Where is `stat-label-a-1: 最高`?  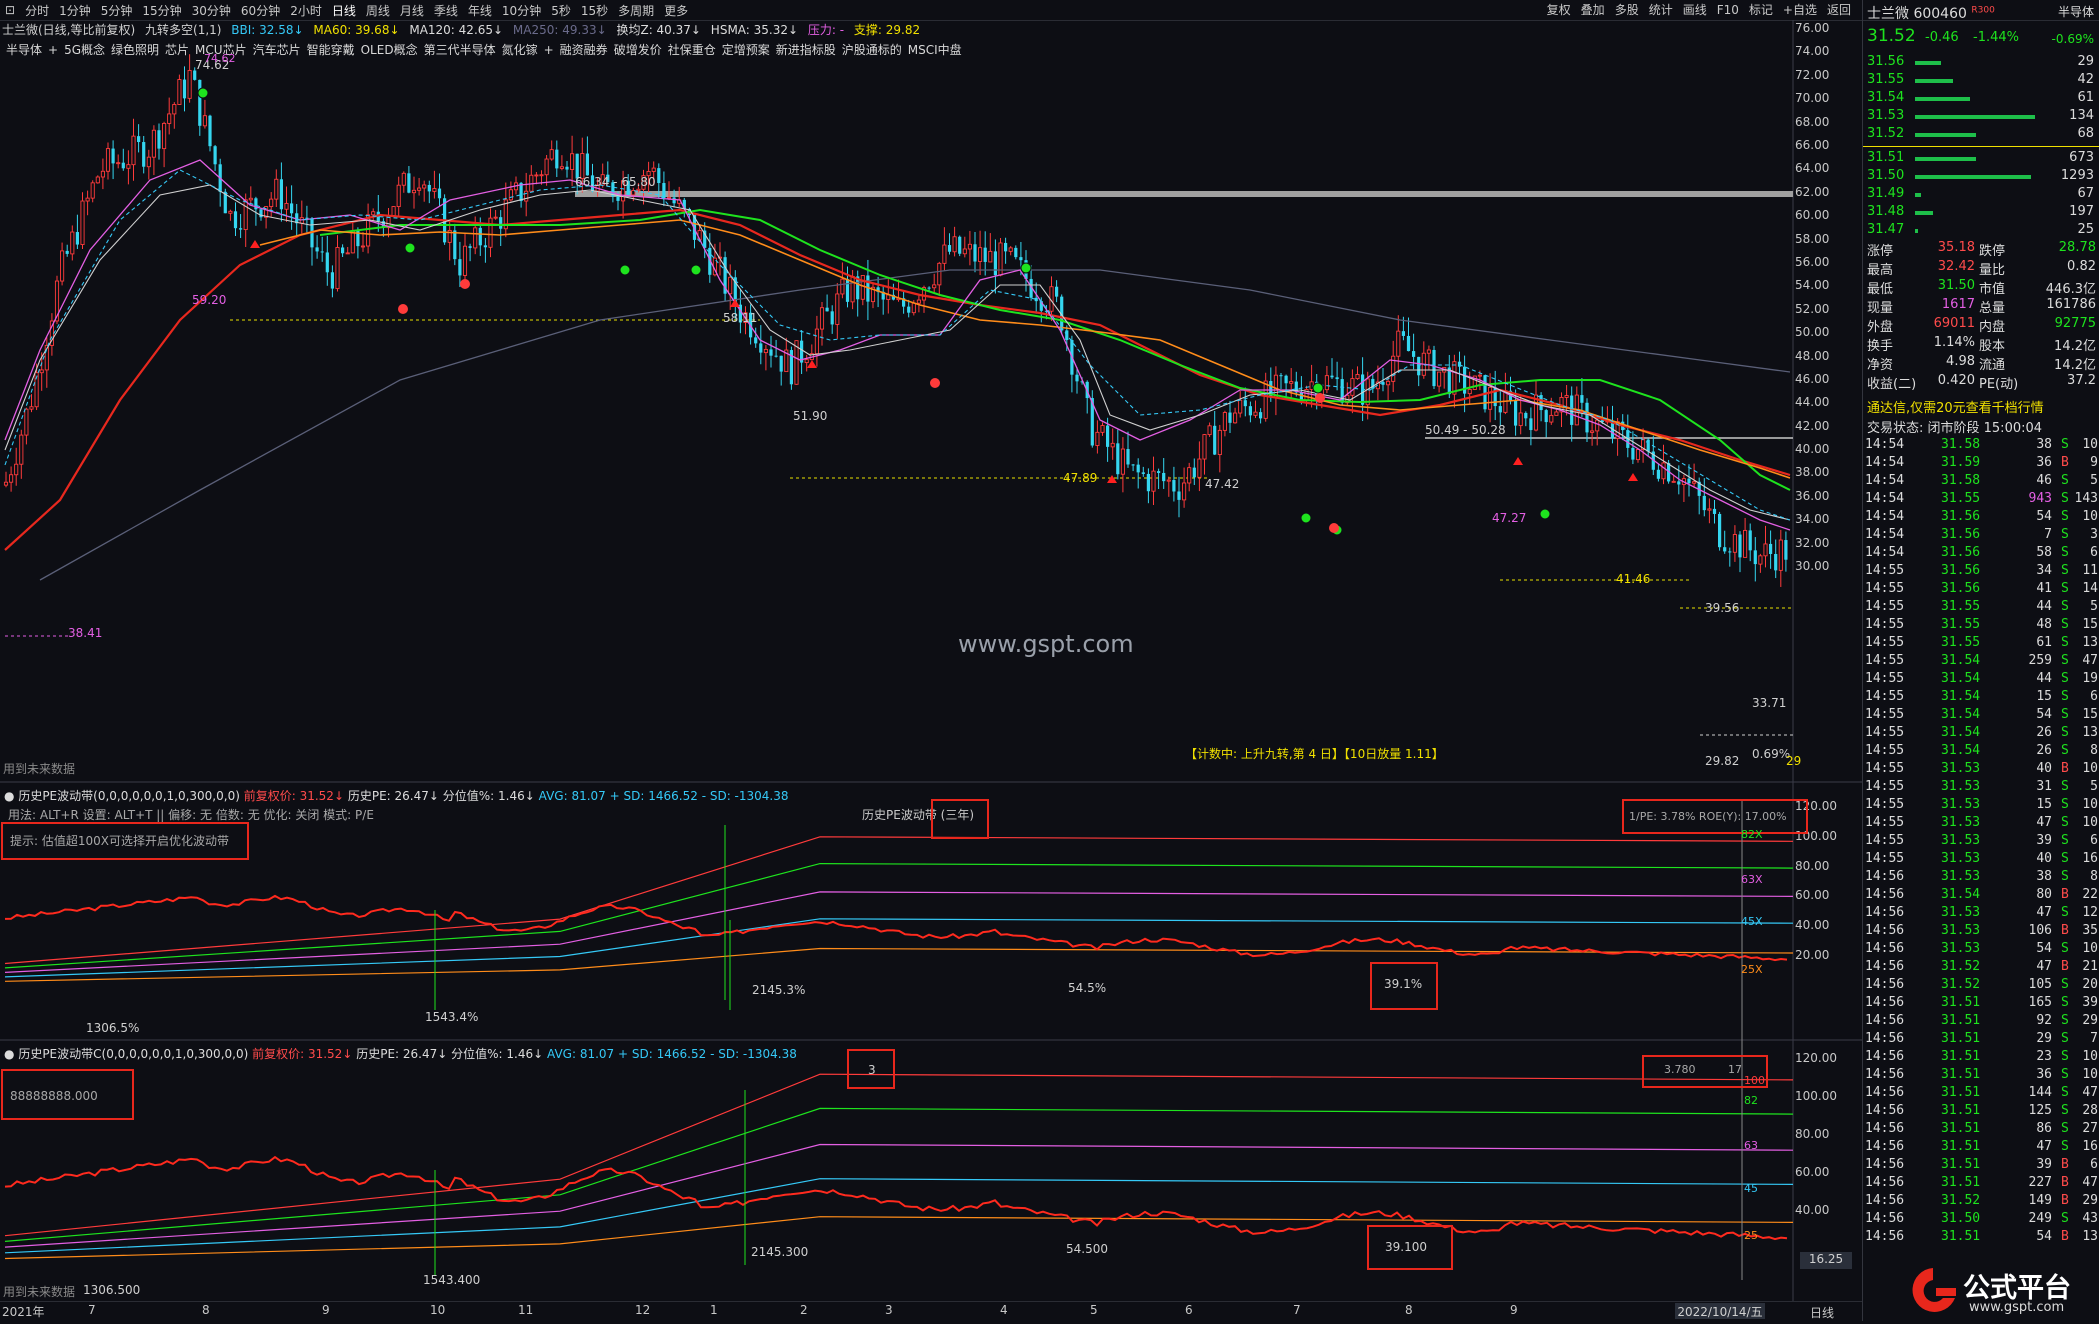 stat-label-a-1: 最高 is located at coordinates (1880, 270).